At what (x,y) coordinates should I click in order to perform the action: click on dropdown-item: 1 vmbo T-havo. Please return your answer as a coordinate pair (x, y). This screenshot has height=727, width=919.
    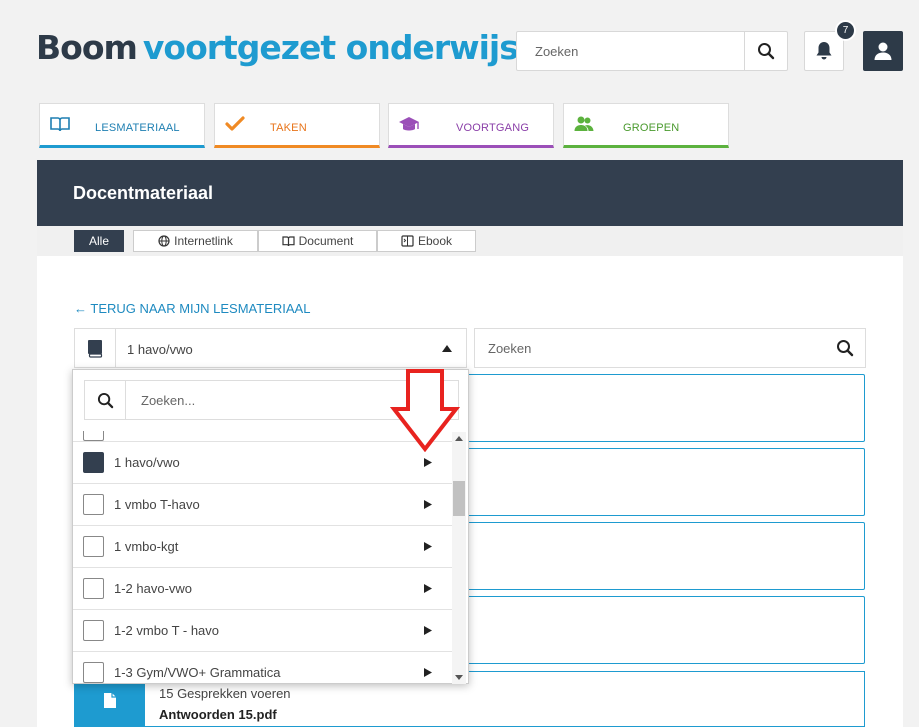
    Looking at the image, I should click on (263, 504).